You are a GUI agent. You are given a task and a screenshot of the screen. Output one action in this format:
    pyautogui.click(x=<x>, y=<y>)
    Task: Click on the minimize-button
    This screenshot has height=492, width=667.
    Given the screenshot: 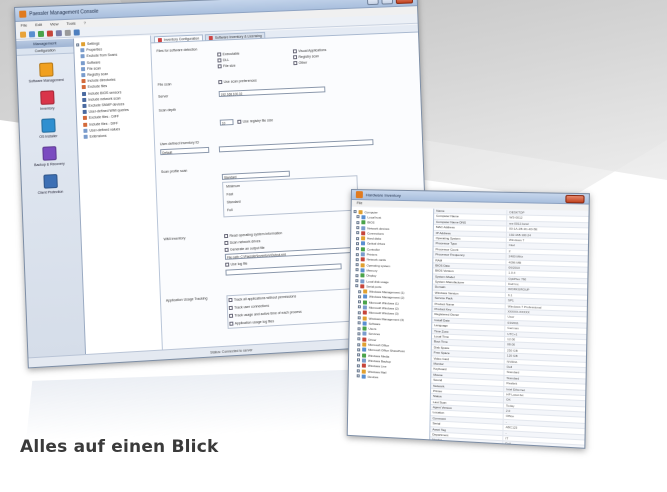 What is the action you would take?
    pyautogui.click(x=372, y=2)
    